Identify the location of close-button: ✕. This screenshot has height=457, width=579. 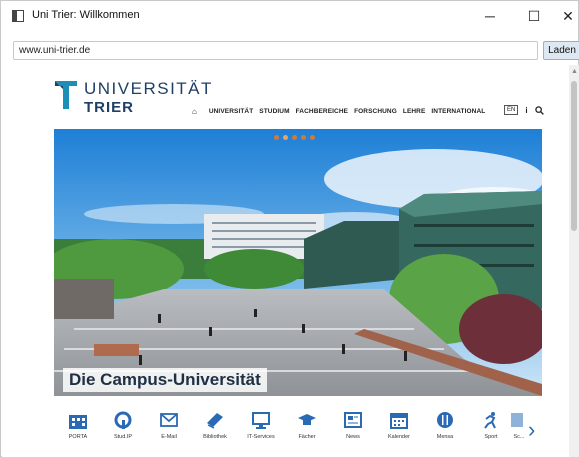
(567, 16).